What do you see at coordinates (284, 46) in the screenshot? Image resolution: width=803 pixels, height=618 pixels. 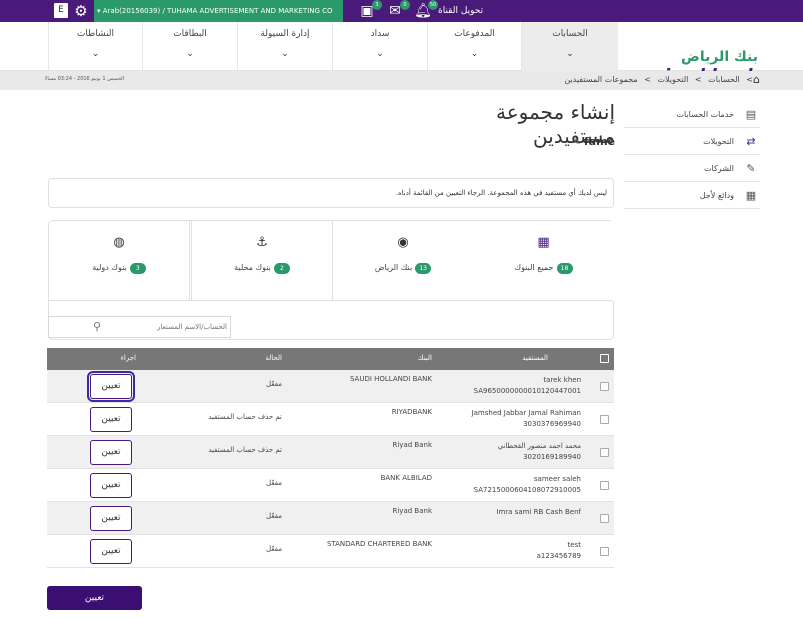 I see `nav-liquidity: إدارة السيولة ⌄` at bounding box center [284, 46].